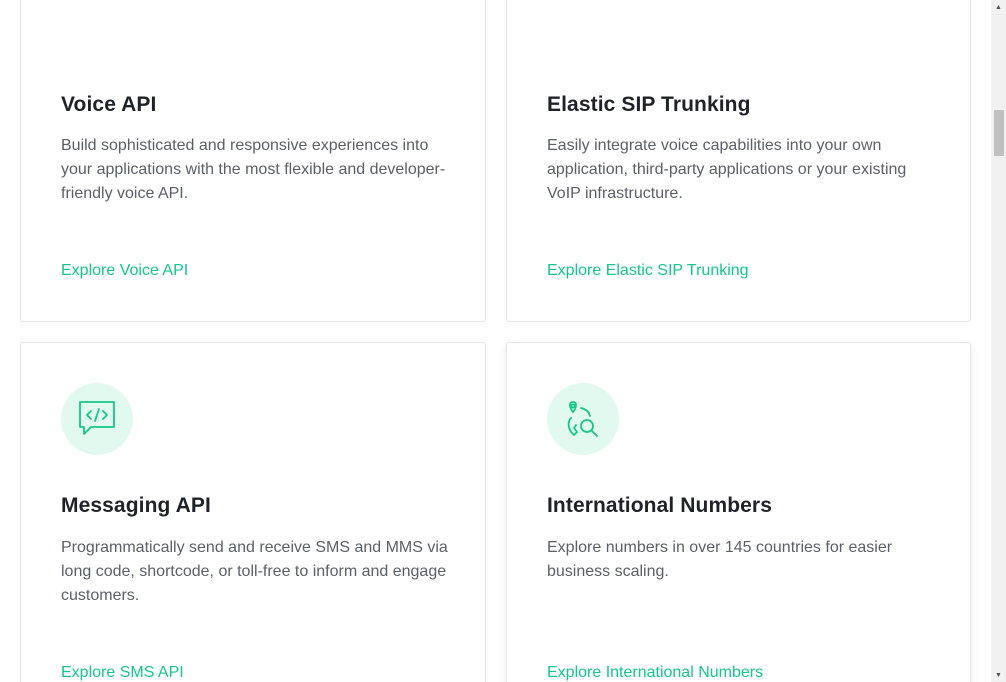  I want to click on explore-international-numbers-link: Explore International Numbers, so click(655, 673).